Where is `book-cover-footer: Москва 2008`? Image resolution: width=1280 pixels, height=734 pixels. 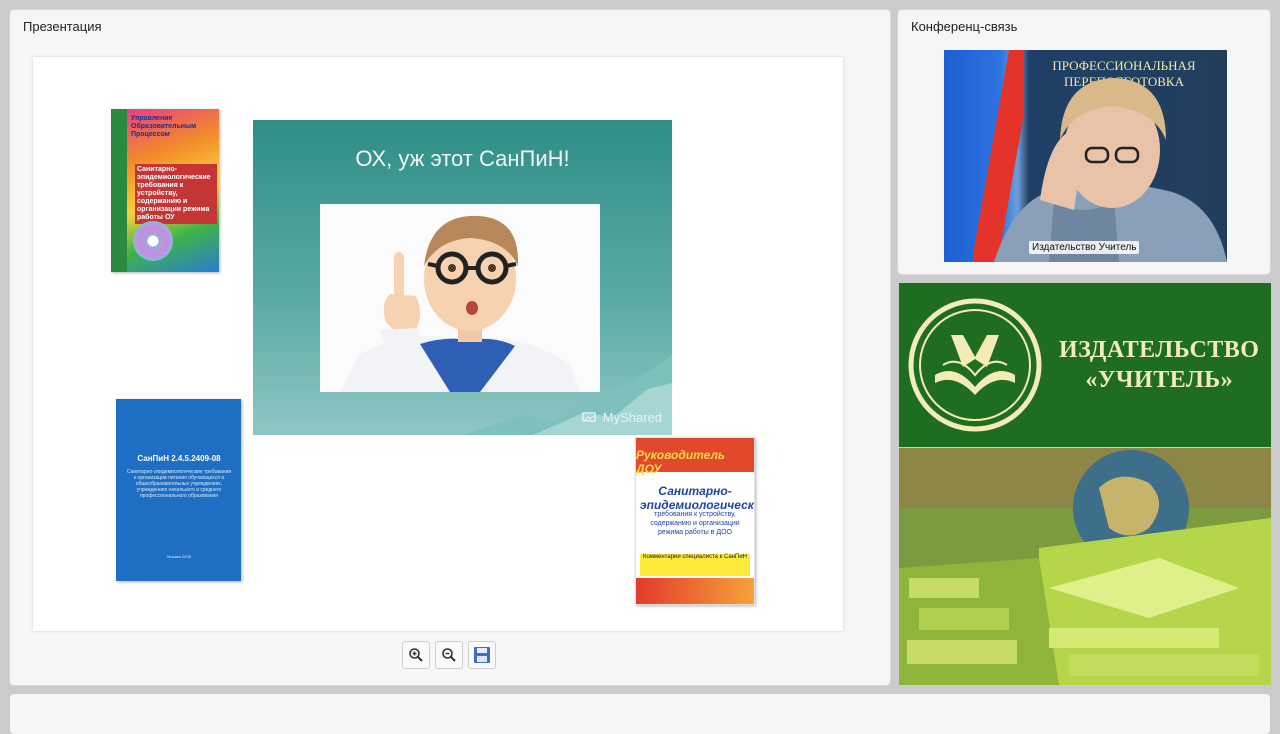
book-cover-footer: Москва 2008 is located at coordinates (179, 556).